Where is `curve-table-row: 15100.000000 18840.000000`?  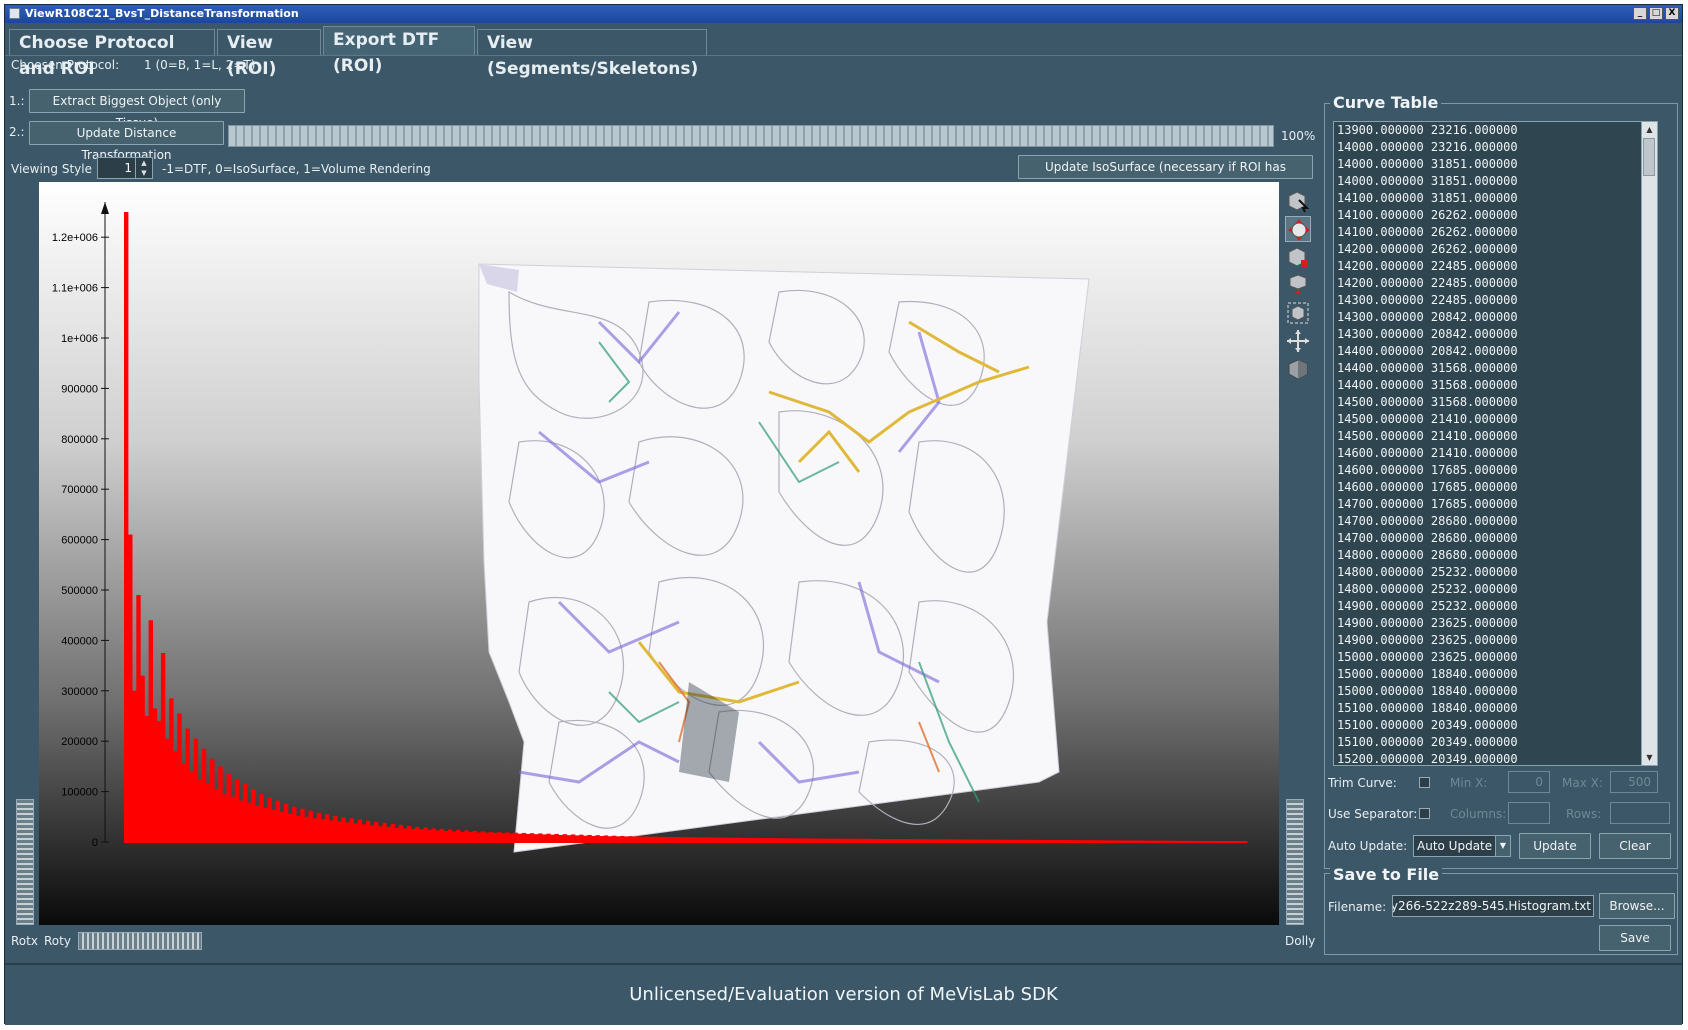
curve-table-row: 15100.000000 18840.000000 is located at coordinates (1495, 708).